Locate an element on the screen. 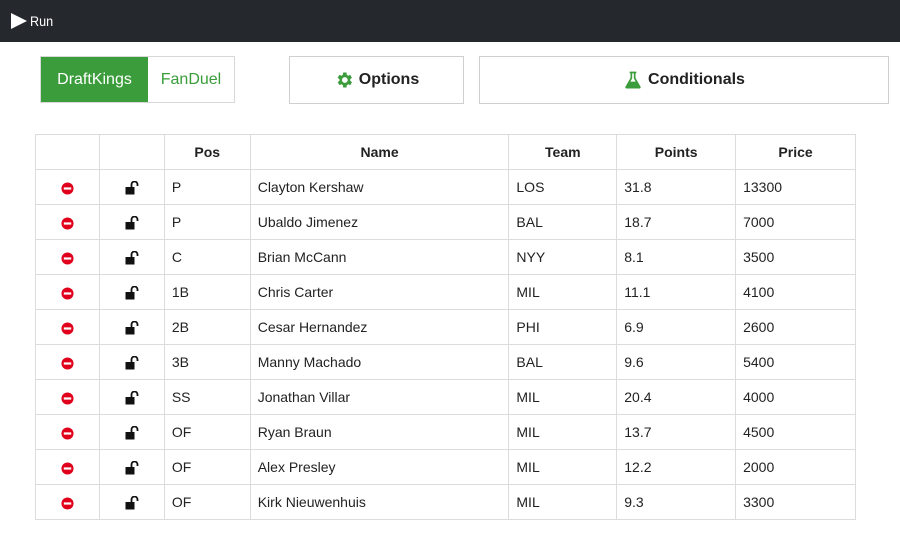 This screenshot has height=553, width=900. header-points: Points is located at coordinates (676, 152).